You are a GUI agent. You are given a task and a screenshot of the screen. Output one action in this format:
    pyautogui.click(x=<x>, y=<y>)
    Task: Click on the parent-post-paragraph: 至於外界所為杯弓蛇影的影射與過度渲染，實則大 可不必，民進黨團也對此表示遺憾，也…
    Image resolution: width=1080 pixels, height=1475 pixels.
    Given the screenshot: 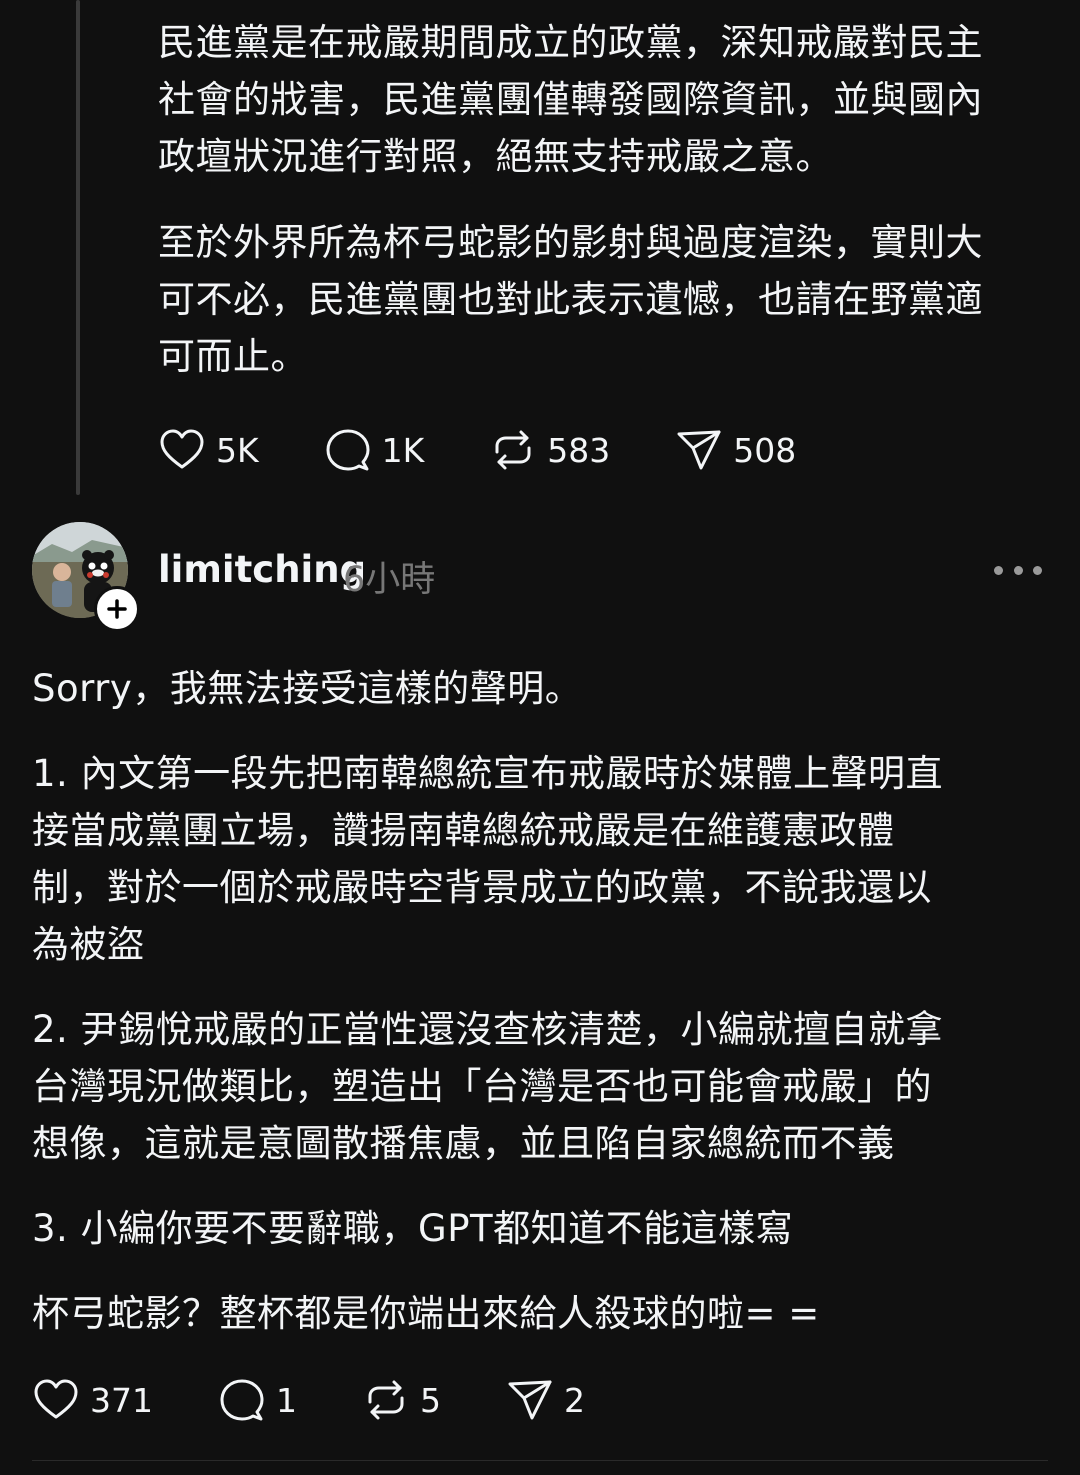 What is the action you would take?
    pyautogui.click(x=570, y=299)
    